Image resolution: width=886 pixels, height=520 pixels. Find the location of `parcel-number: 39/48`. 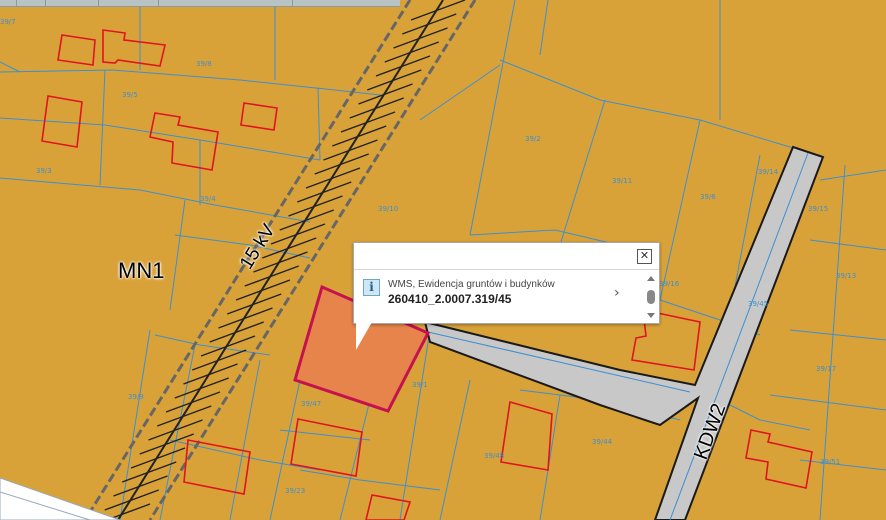

parcel-number: 39/48 is located at coordinates (494, 456).